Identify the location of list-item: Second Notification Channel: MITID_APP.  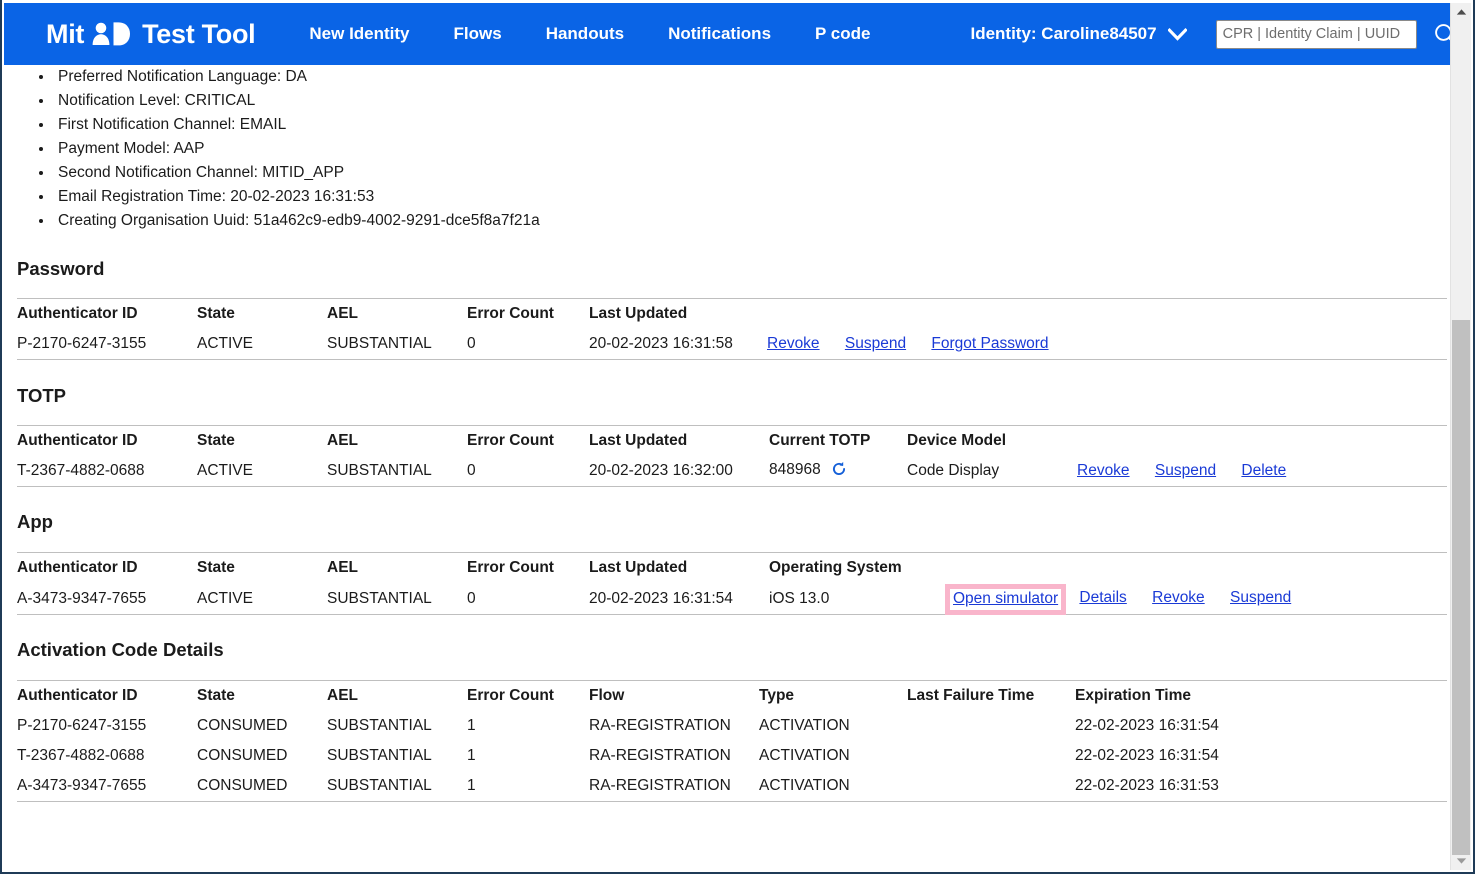
(753, 173).